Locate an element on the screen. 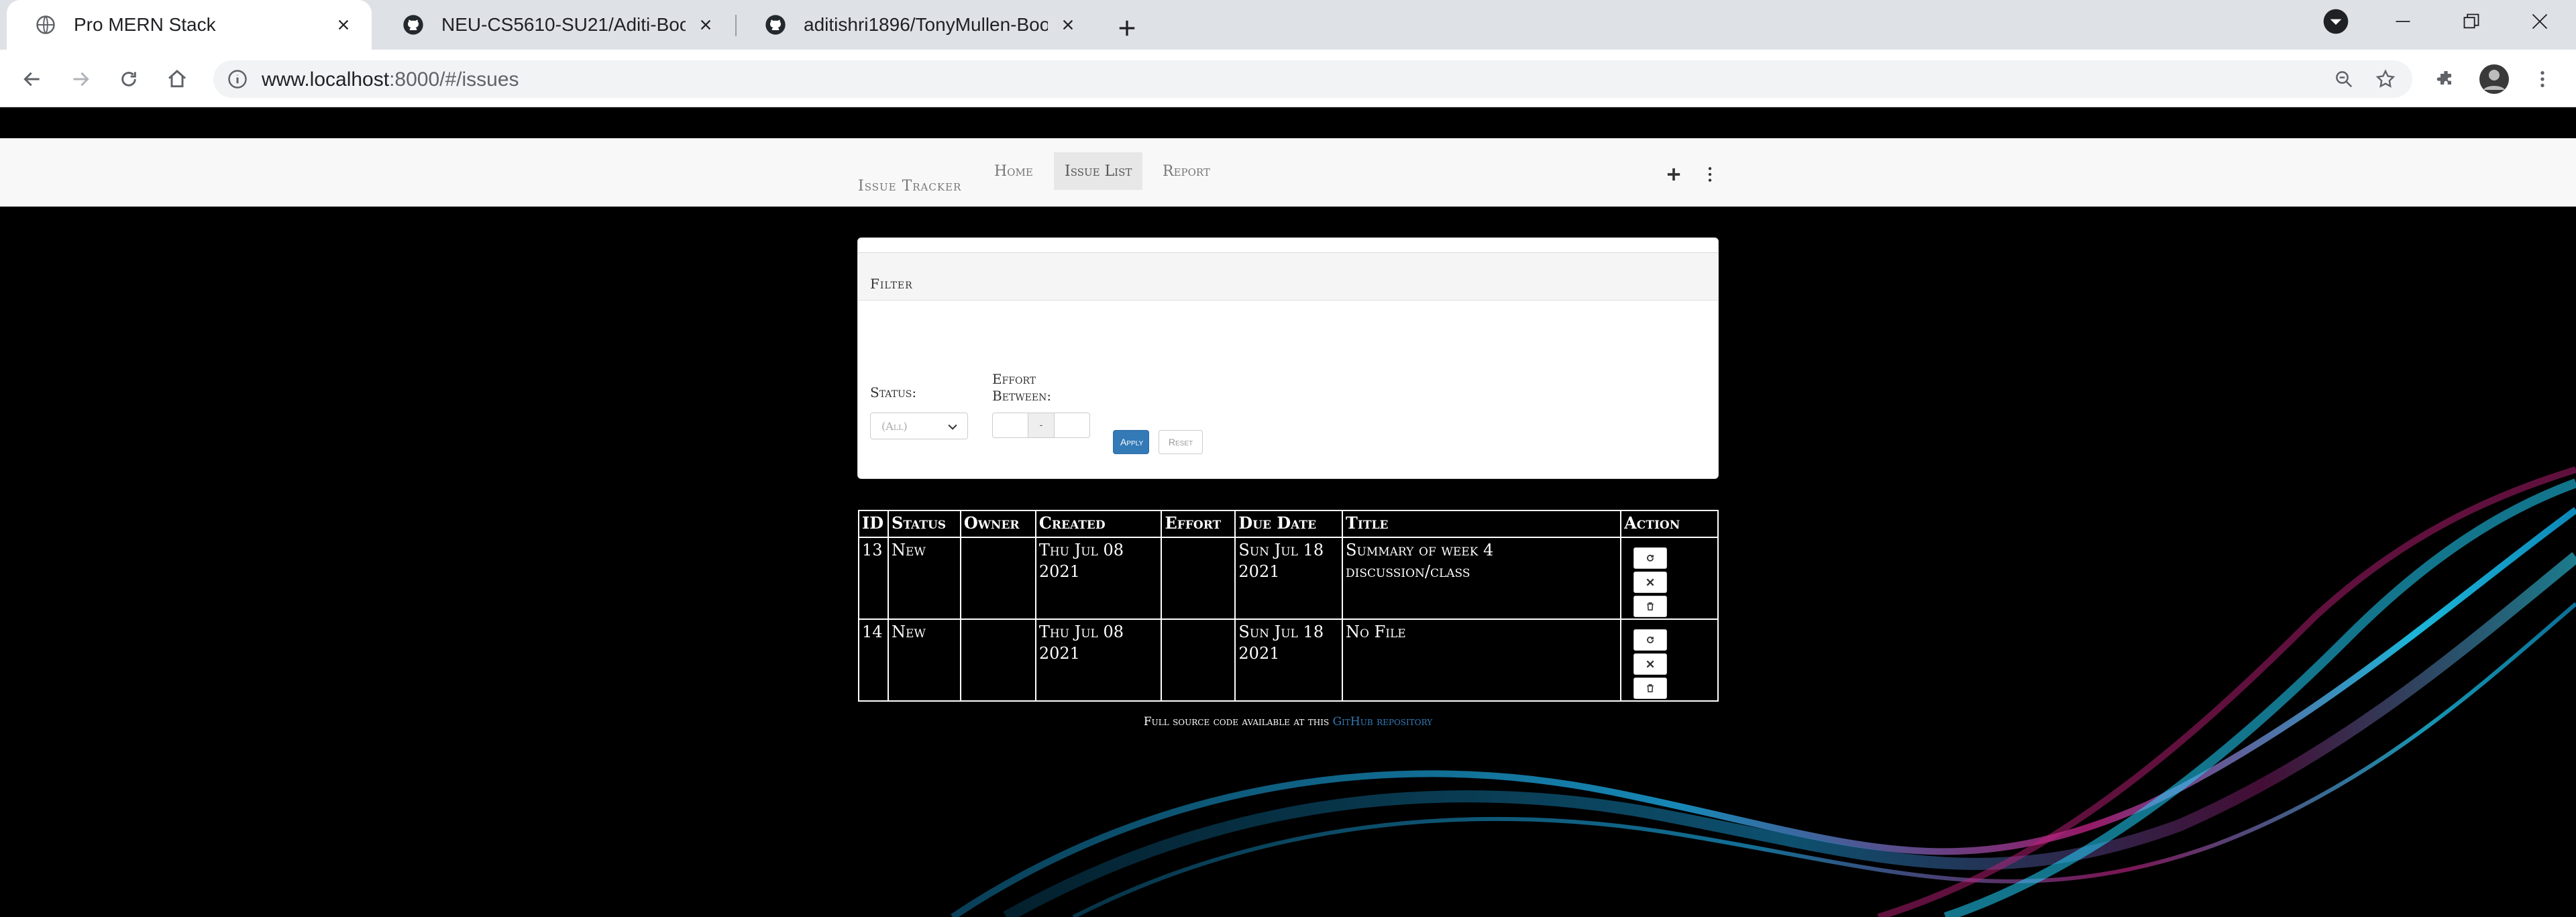 The image size is (2576, 917). home-icon is located at coordinates (177, 79).